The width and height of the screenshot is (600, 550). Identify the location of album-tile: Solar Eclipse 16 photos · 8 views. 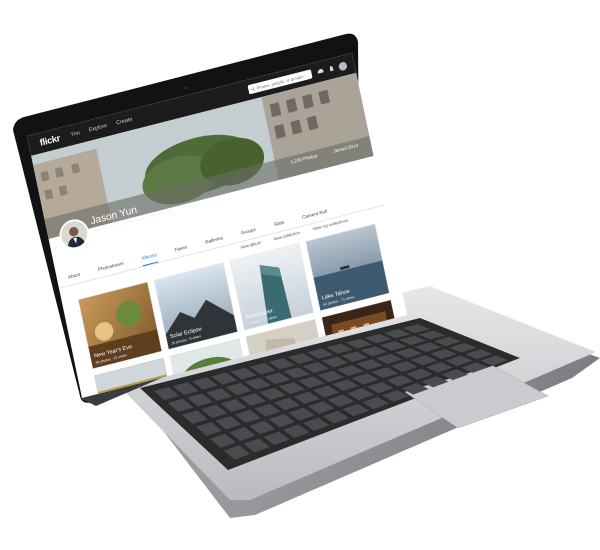
(196, 306).